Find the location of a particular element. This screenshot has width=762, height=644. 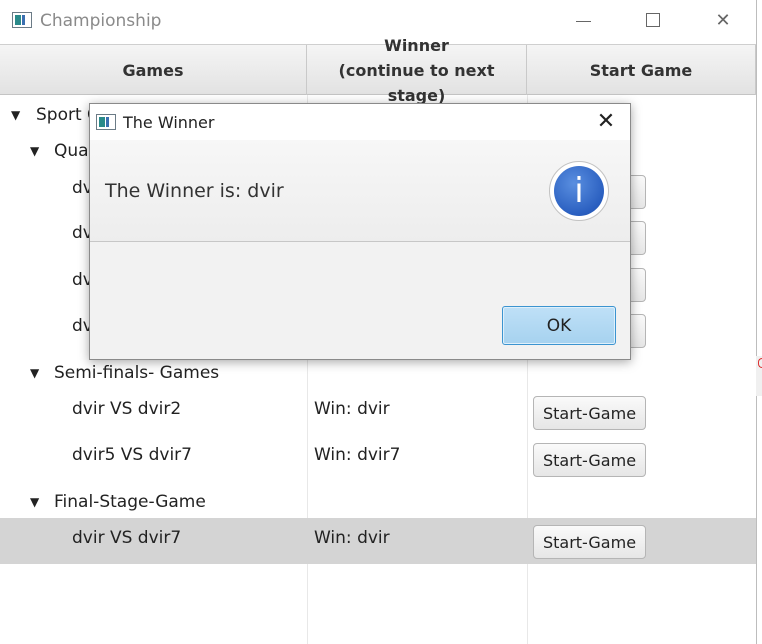

table-row-selected: dvir VS dvir7 Win: dvir Start-Game is located at coordinates (378, 541).